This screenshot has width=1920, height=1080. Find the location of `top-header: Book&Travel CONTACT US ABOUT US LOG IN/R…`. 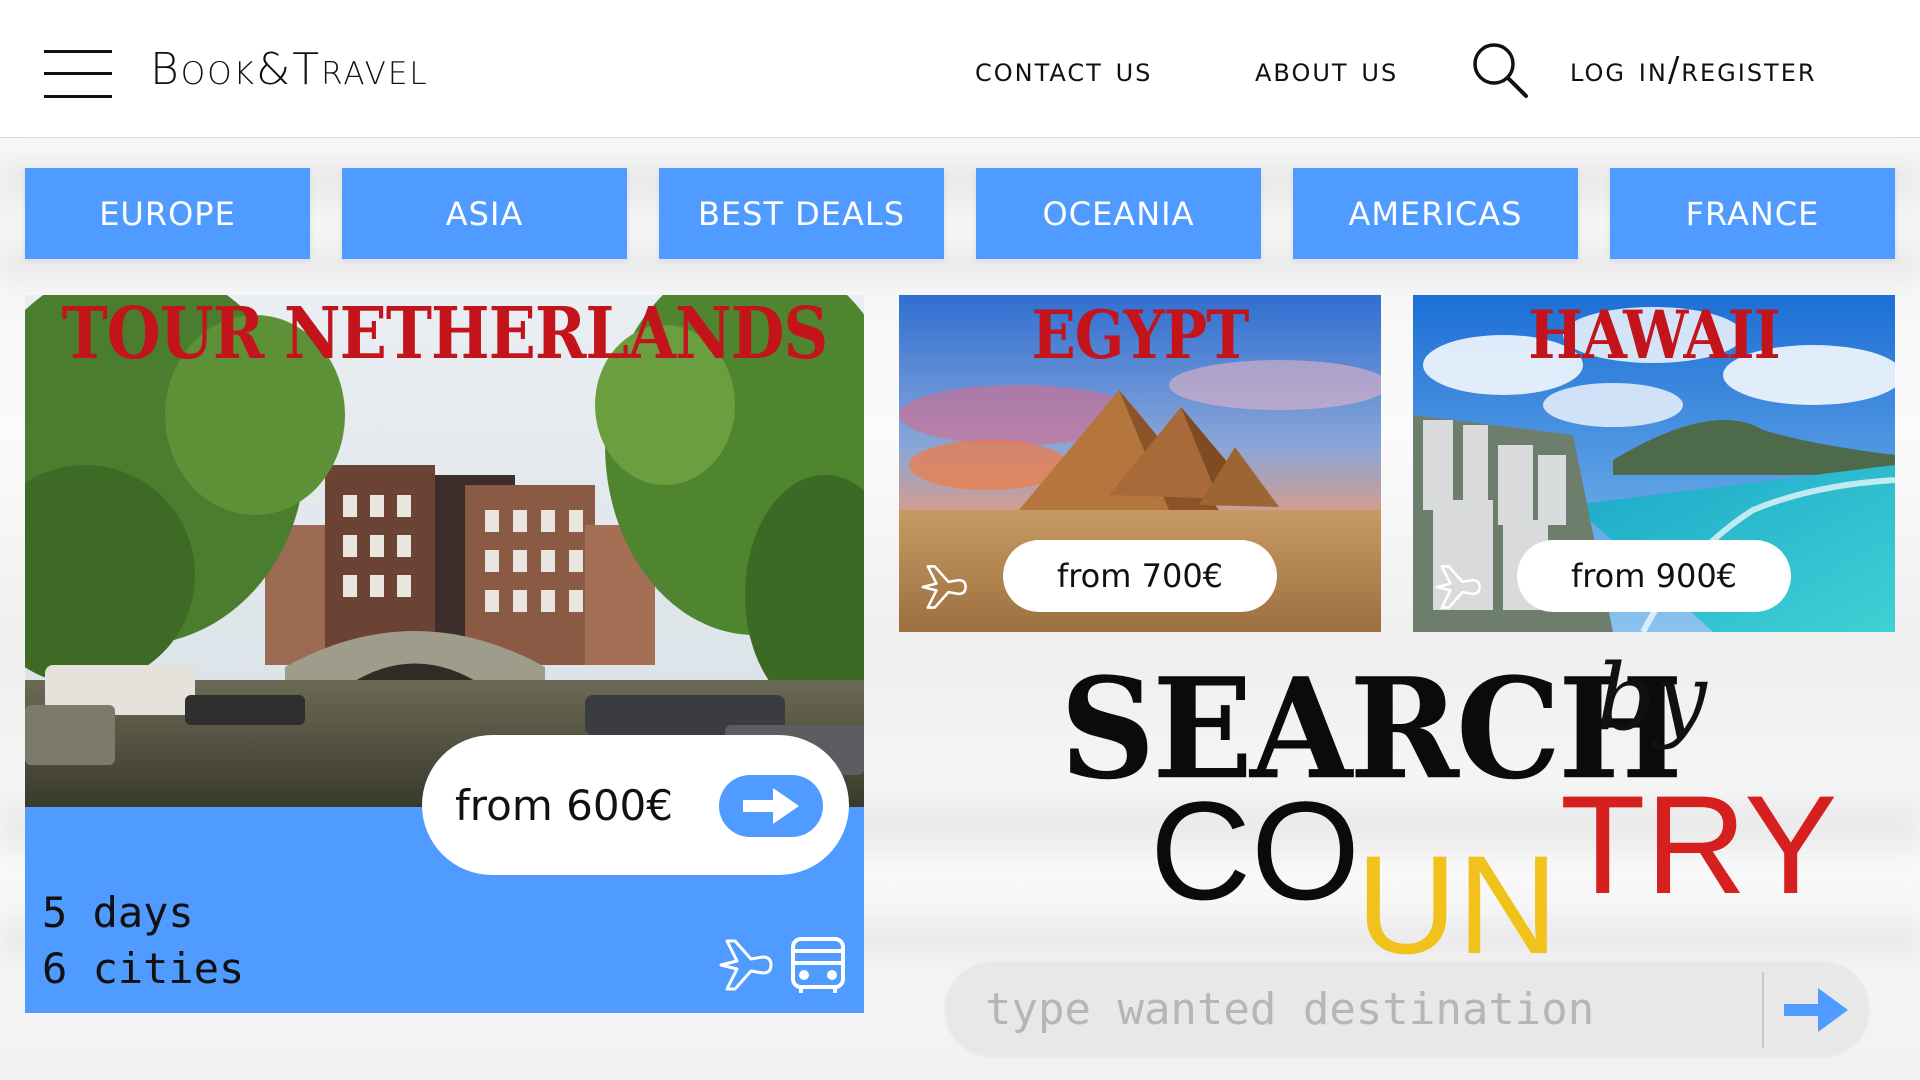

top-header: Book&Travel CONTACT US ABOUT US LOG IN/R… is located at coordinates (960, 69).